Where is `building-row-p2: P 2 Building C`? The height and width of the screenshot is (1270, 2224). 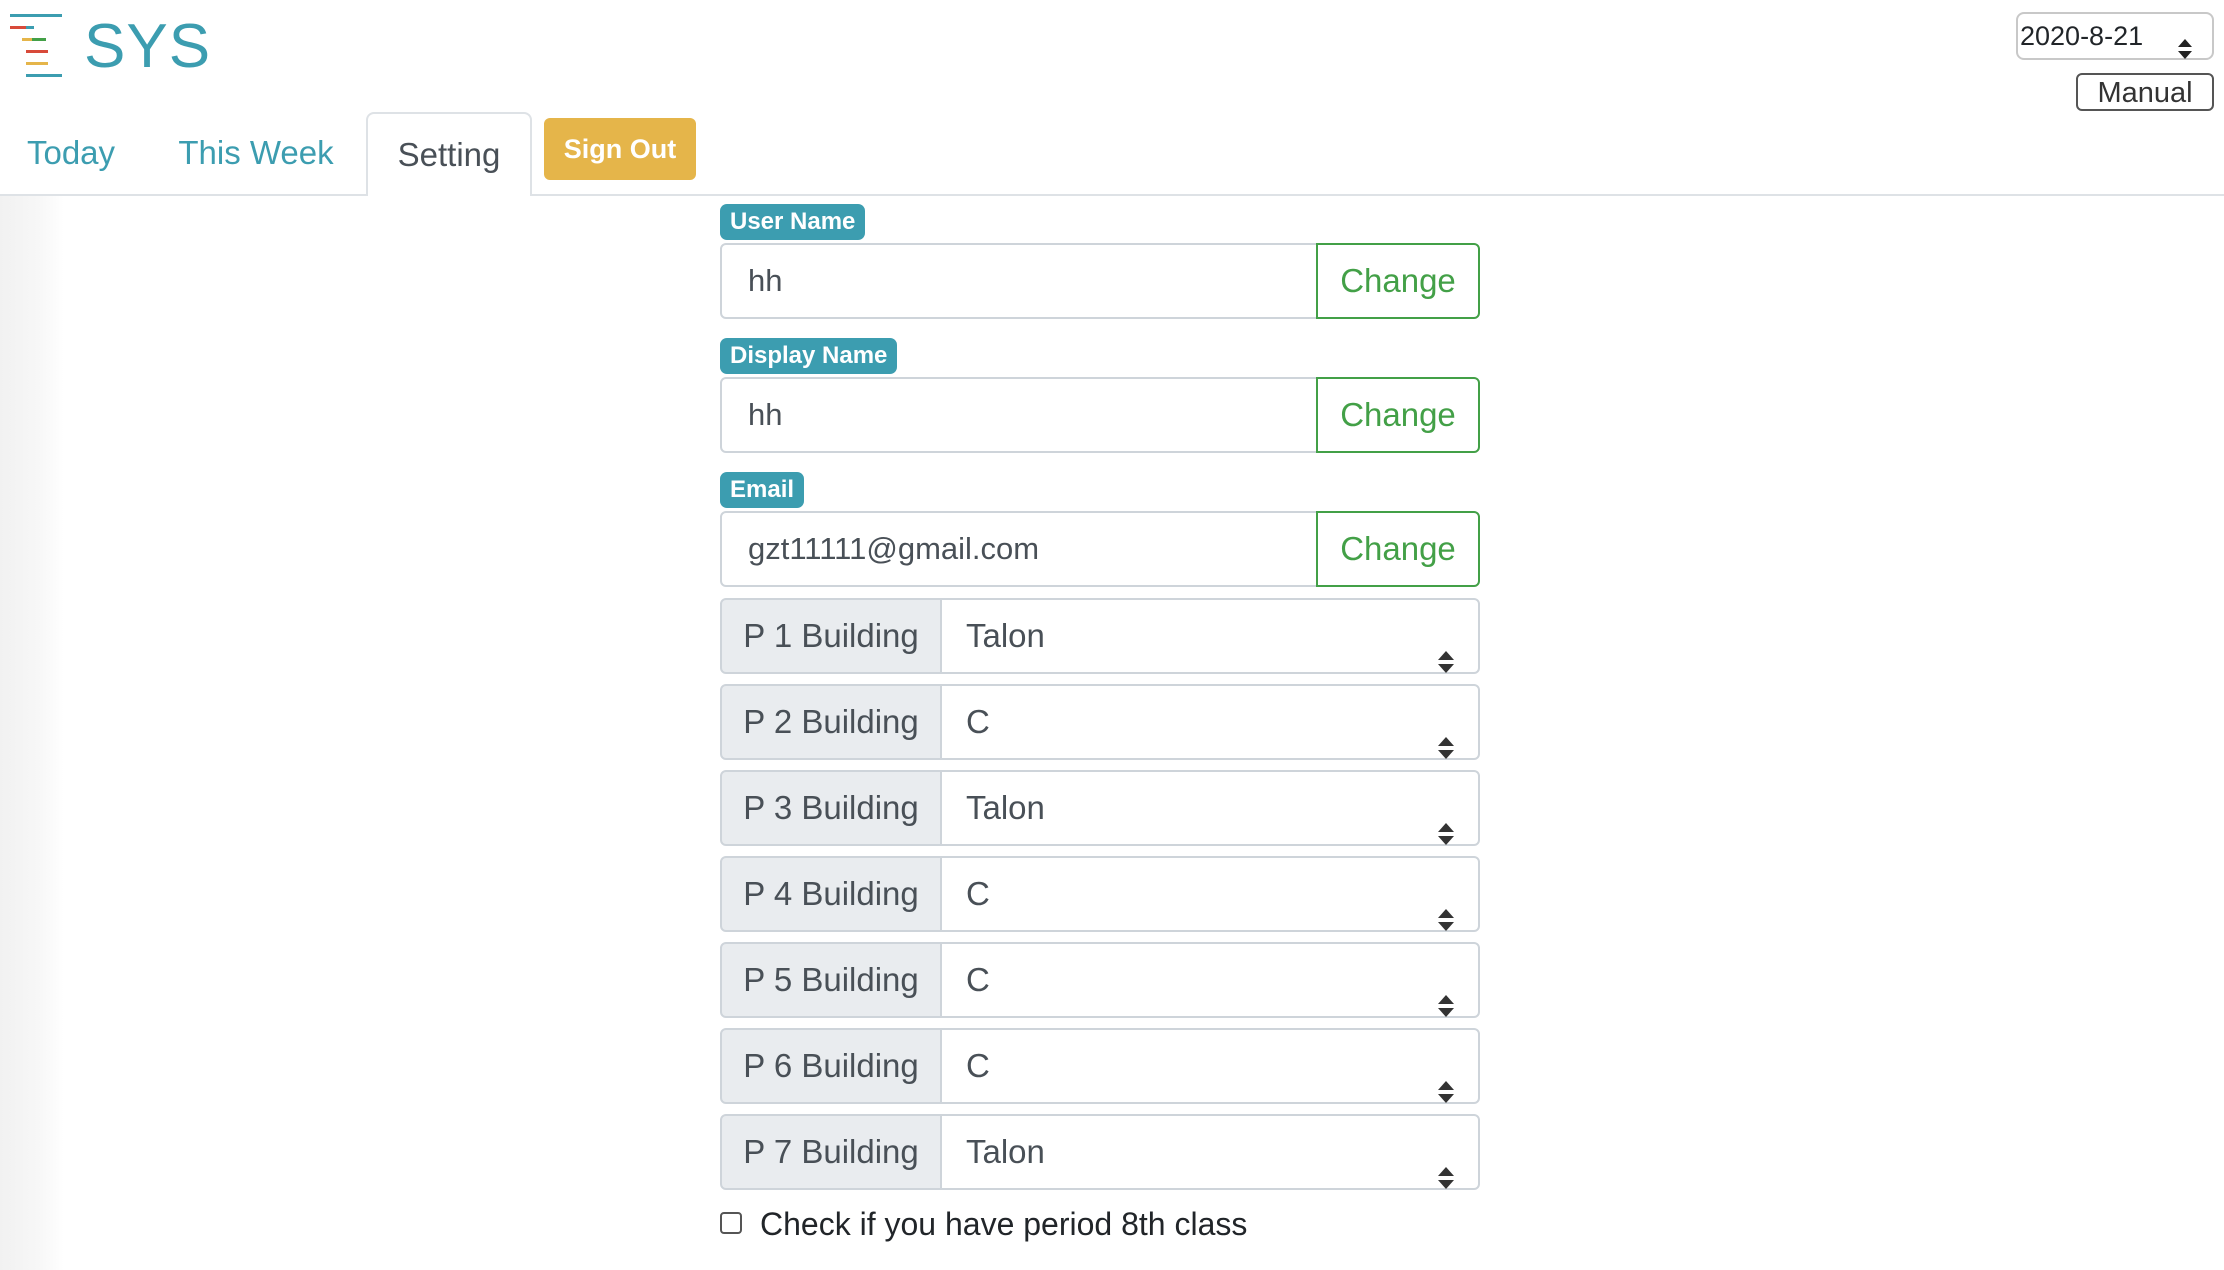
building-row-p2: P 2 Building C is located at coordinates (1100, 722).